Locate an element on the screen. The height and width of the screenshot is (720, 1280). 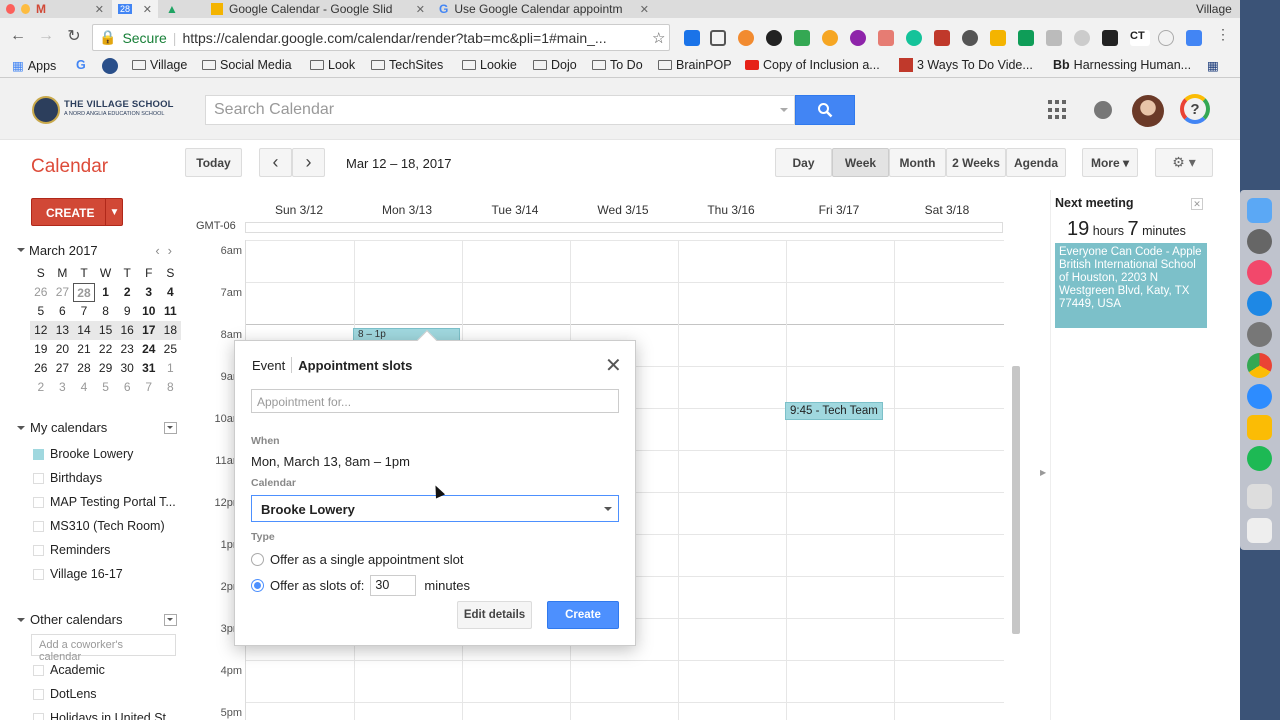
mini-day: 6 is located at coordinates (63, 311).